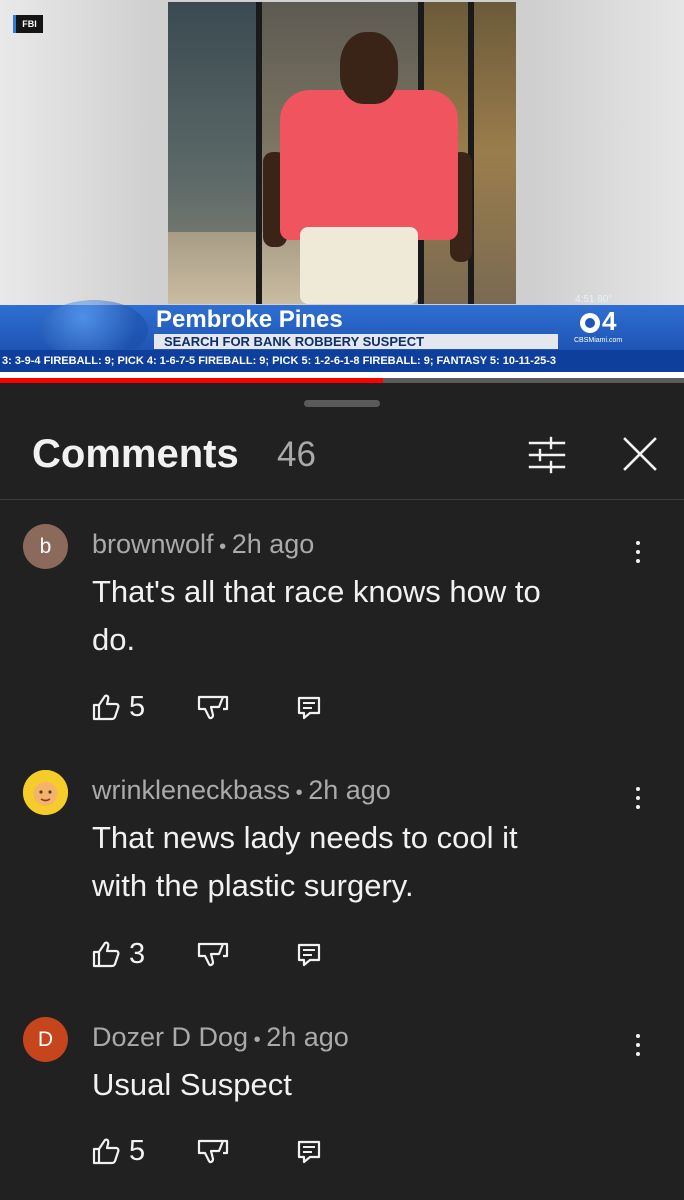 This screenshot has height=1200, width=684. Describe the element at coordinates (609, 321) in the screenshot. I see `station-number: 4` at that location.